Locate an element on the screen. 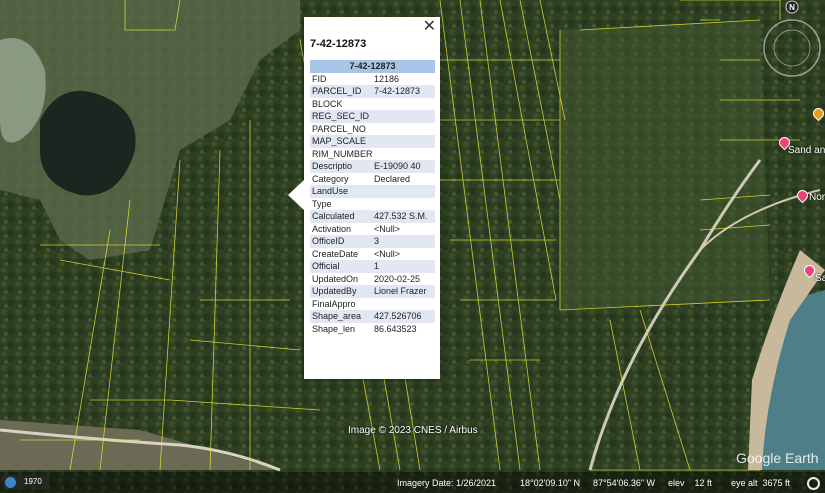  attribute-key: Category is located at coordinates (330, 178).